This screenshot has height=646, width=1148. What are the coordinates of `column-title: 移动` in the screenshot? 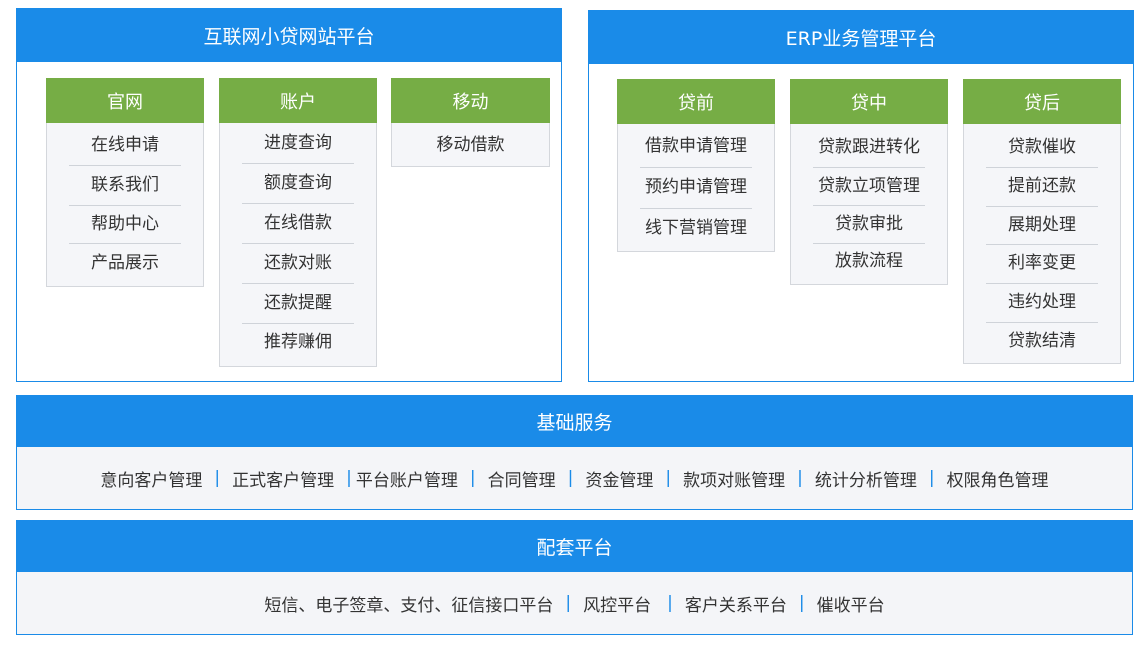 It's located at (470, 100).